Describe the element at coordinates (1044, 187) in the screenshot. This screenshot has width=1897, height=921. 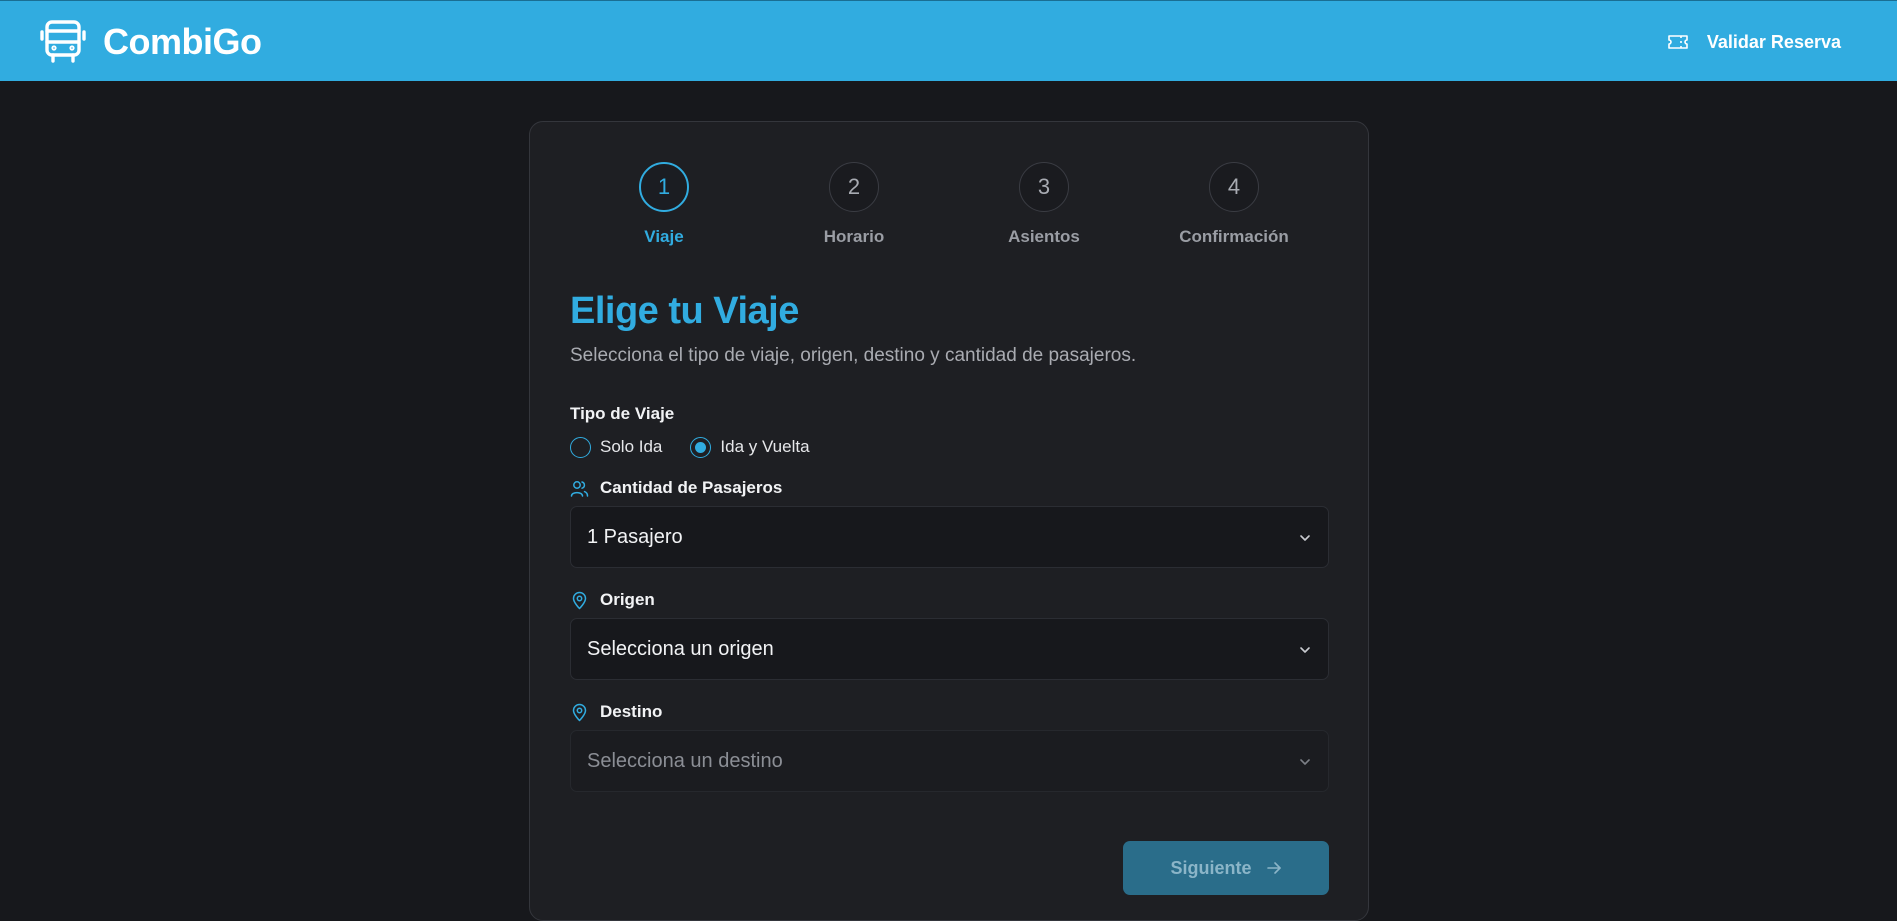
I see `step-number: 3` at that location.